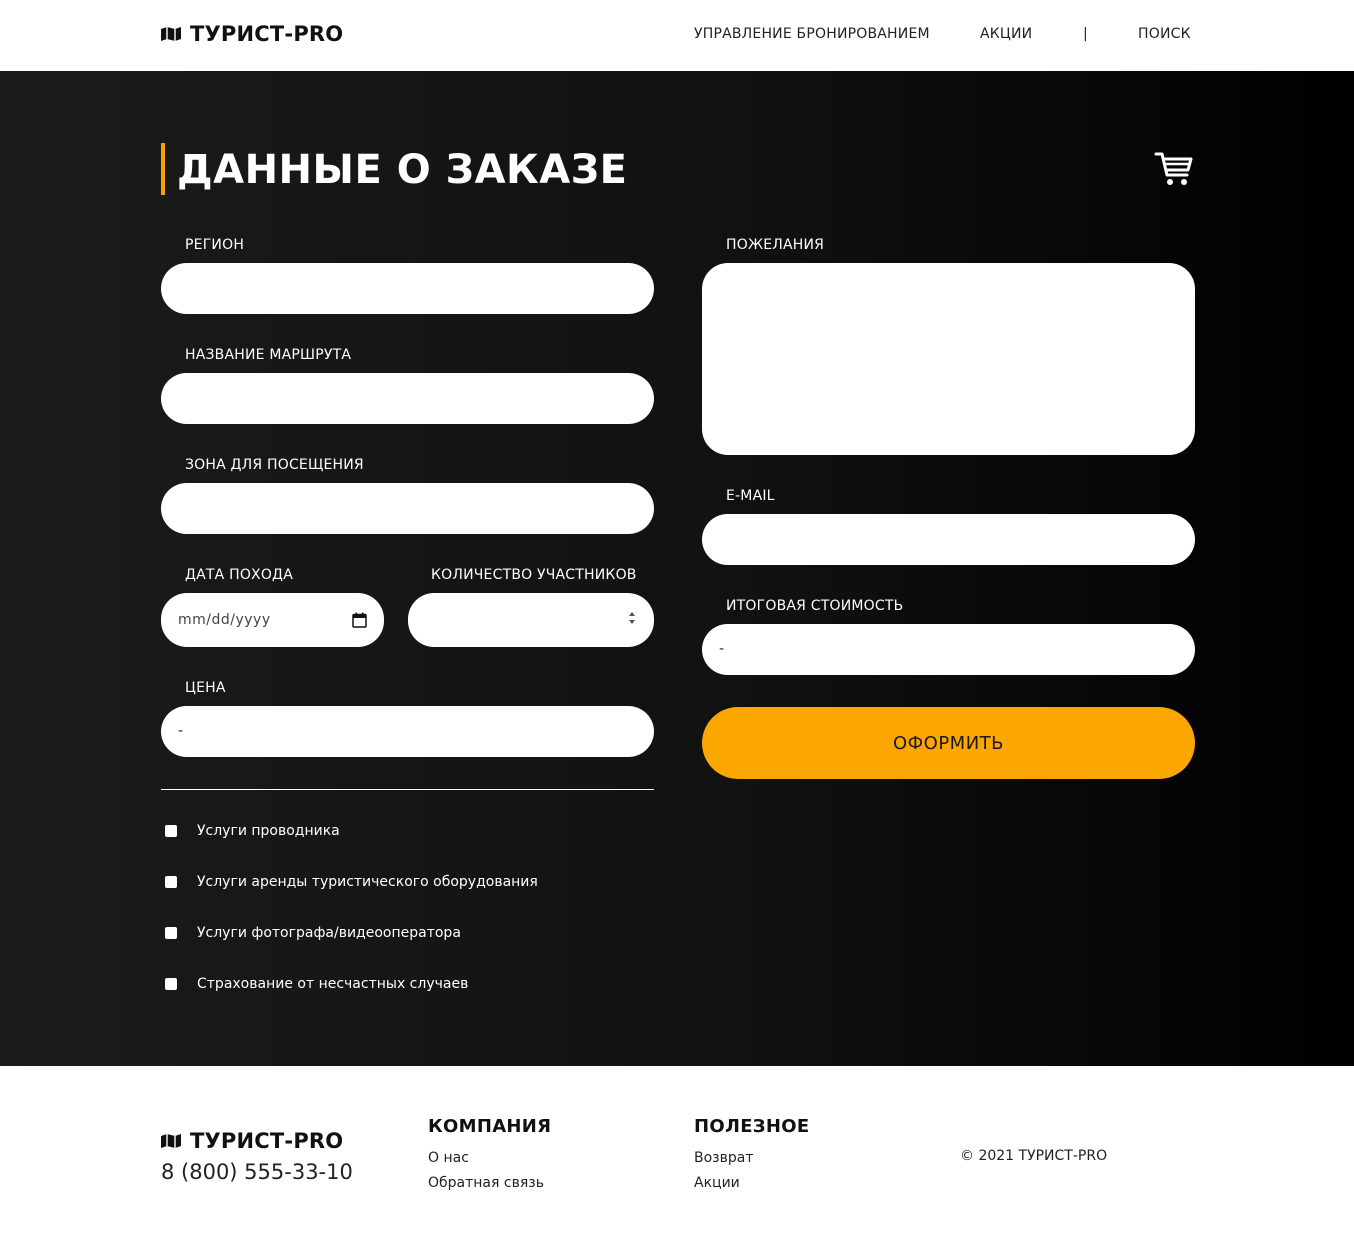  Describe the element at coordinates (407, 508) in the screenshot. I see `visit-zone-input` at that location.